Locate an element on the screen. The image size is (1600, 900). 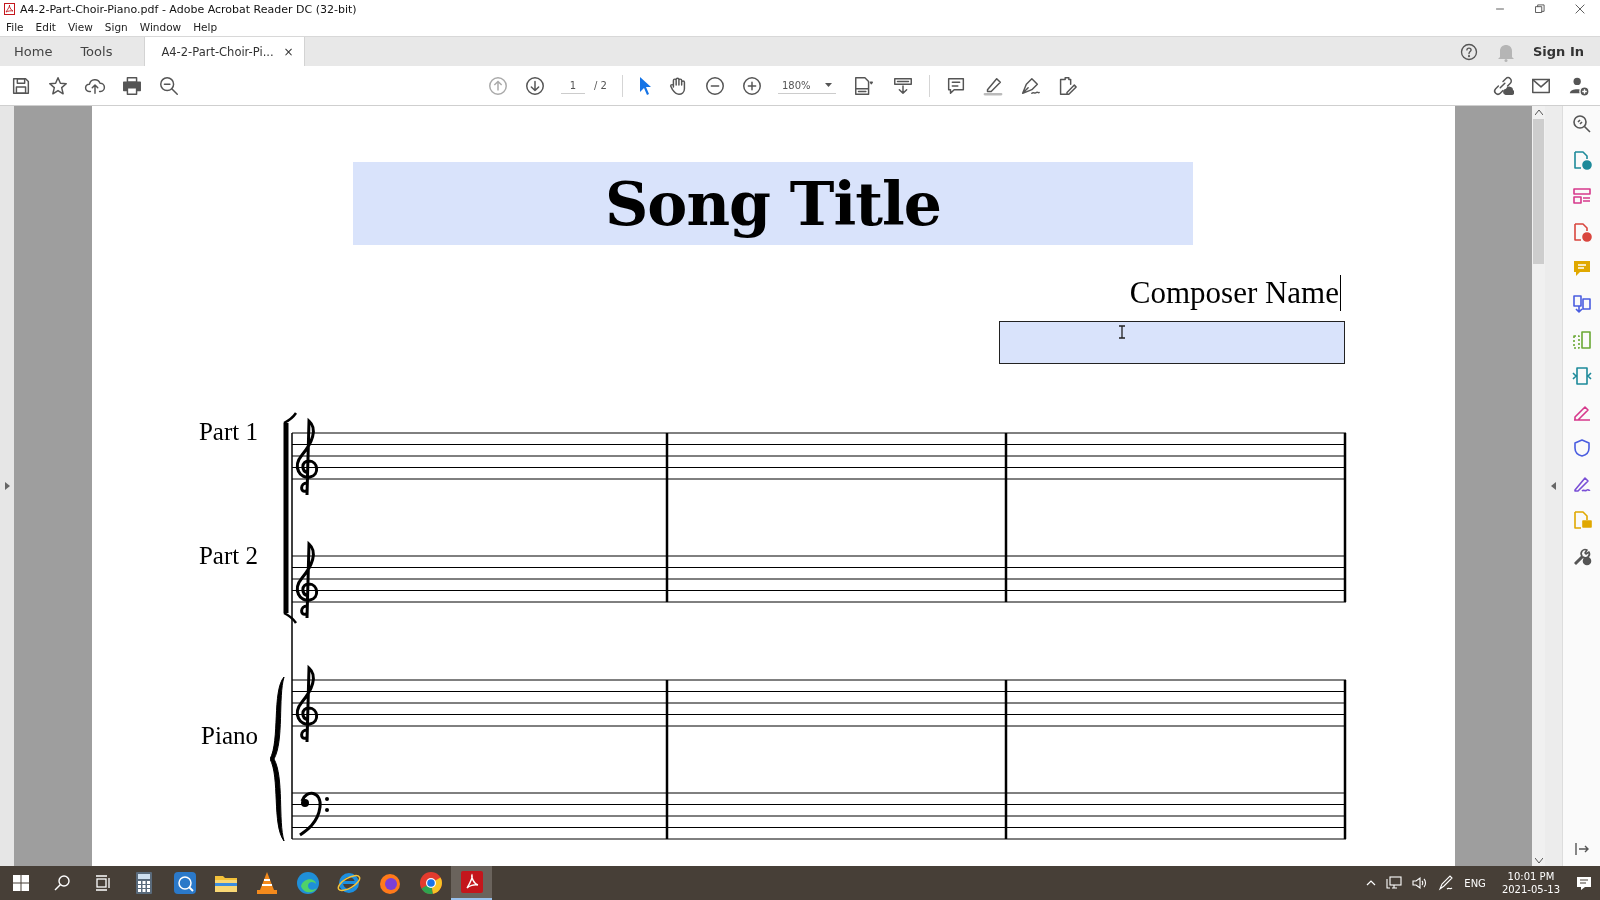
pen-icon is located at coordinates (1446, 883).